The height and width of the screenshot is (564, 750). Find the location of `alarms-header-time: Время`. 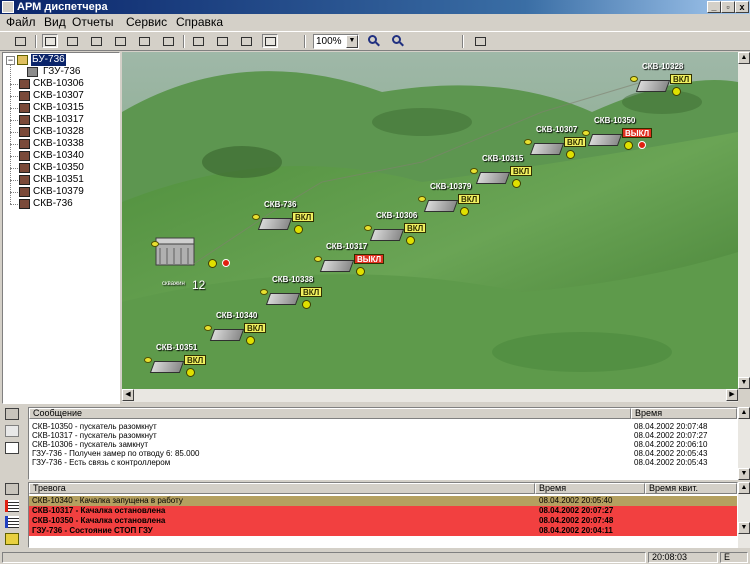

alarms-header-time: Время is located at coordinates (590, 488).